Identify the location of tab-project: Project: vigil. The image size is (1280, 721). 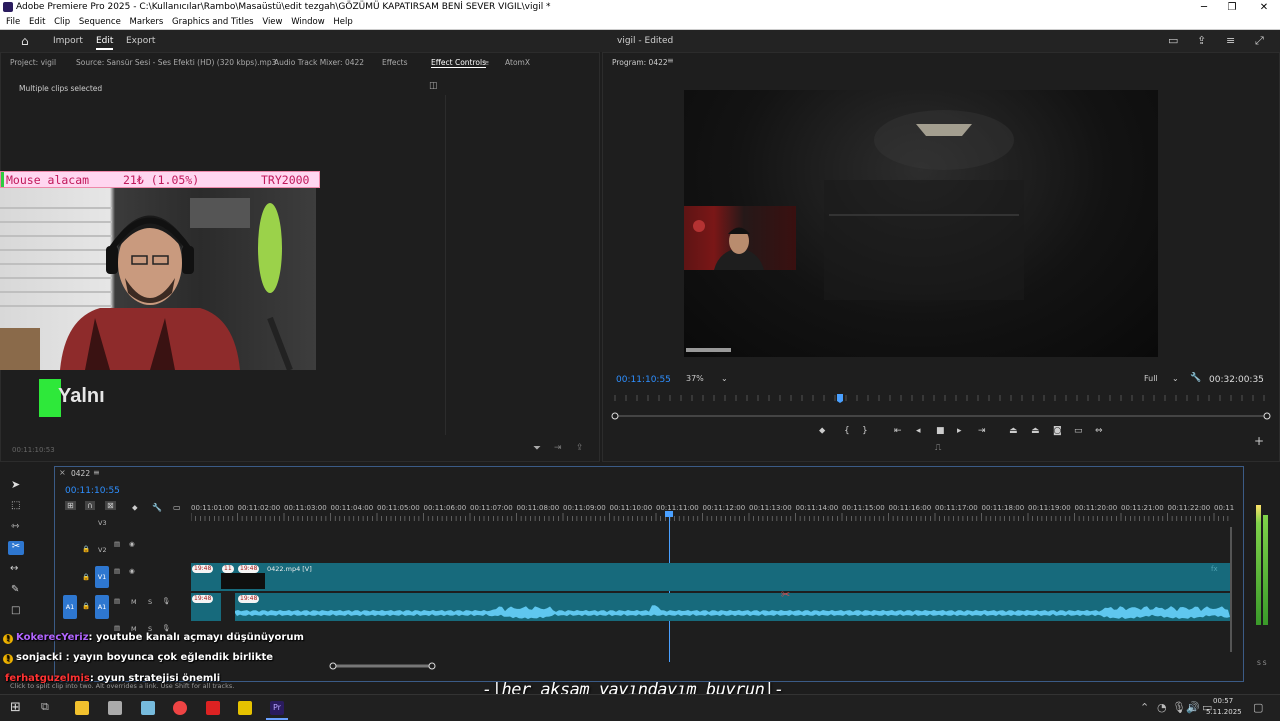
(33, 62).